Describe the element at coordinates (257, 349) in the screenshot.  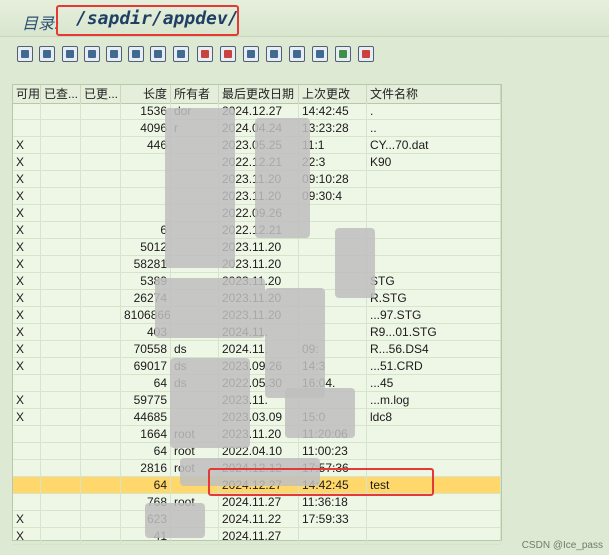
I see `table-row: X 70558 ds 2024.11. 09: R...56.DS4` at that location.